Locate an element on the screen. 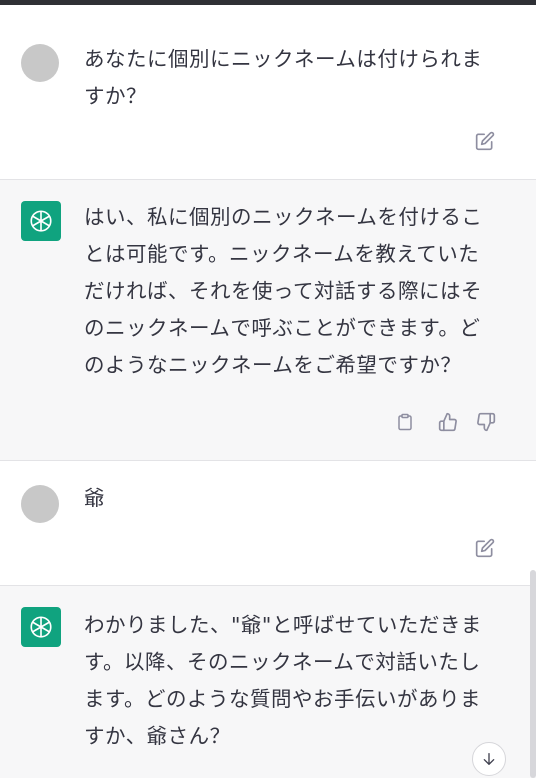 The image size is (536, 778). scroll-down-button is located at coordinates (489, 759).